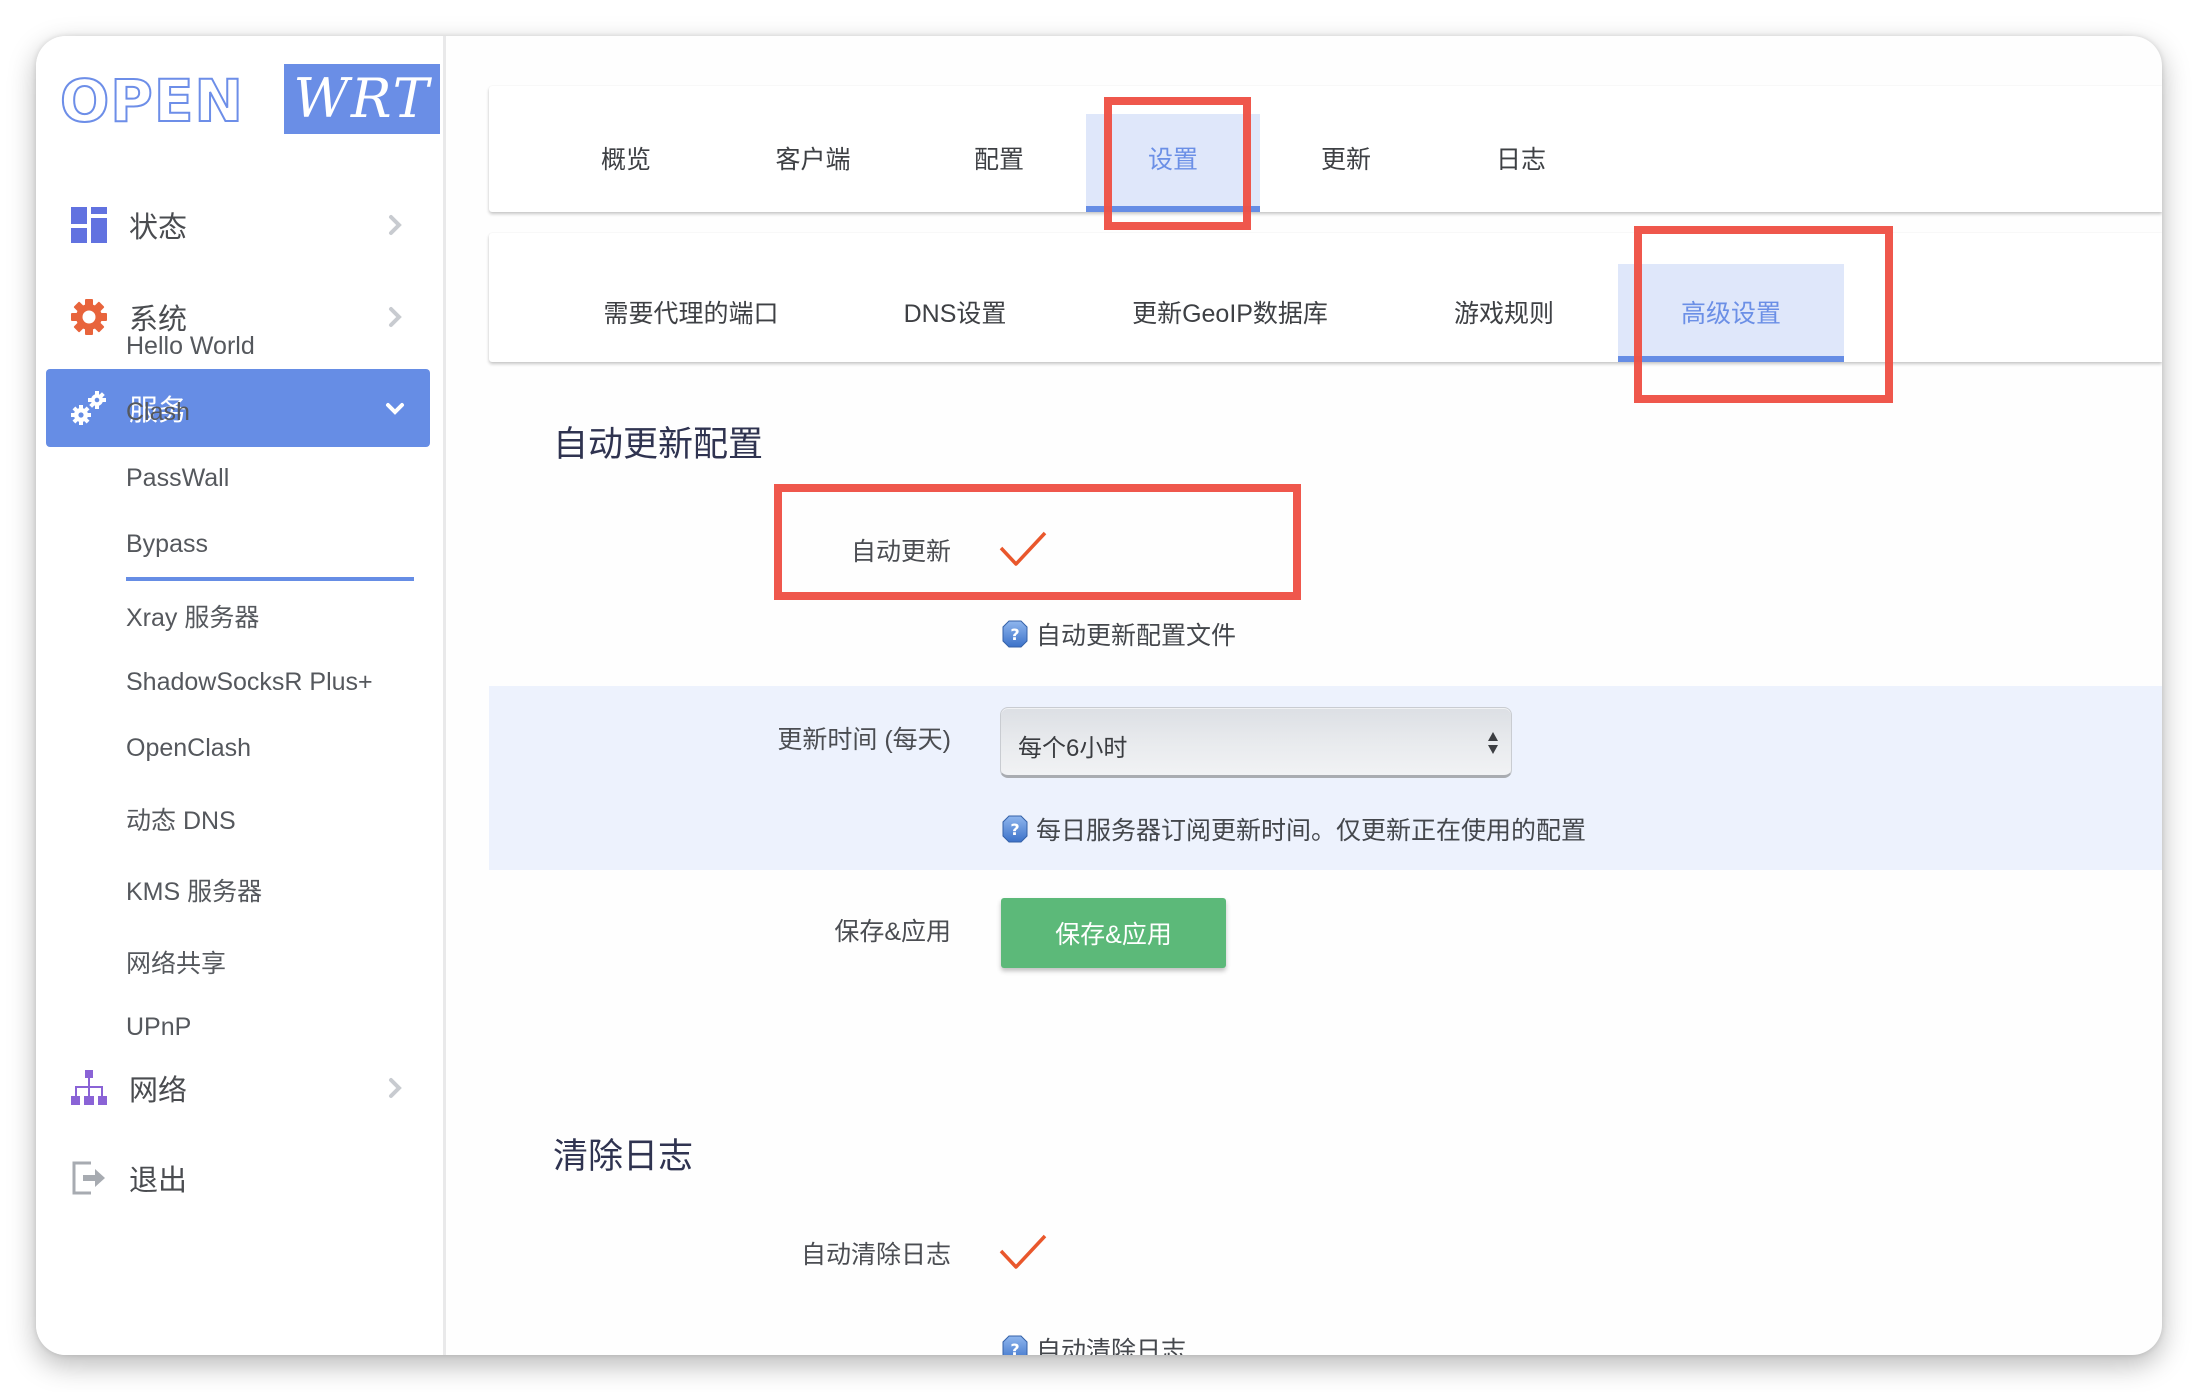 The width and height of the screenshot is (2198, 1392). Describe the element at coordinates (1311, 831) in the screenshot. I see `help-text: 每日服务器订阅更新时间。仅更新正在使用的配置` at that location.